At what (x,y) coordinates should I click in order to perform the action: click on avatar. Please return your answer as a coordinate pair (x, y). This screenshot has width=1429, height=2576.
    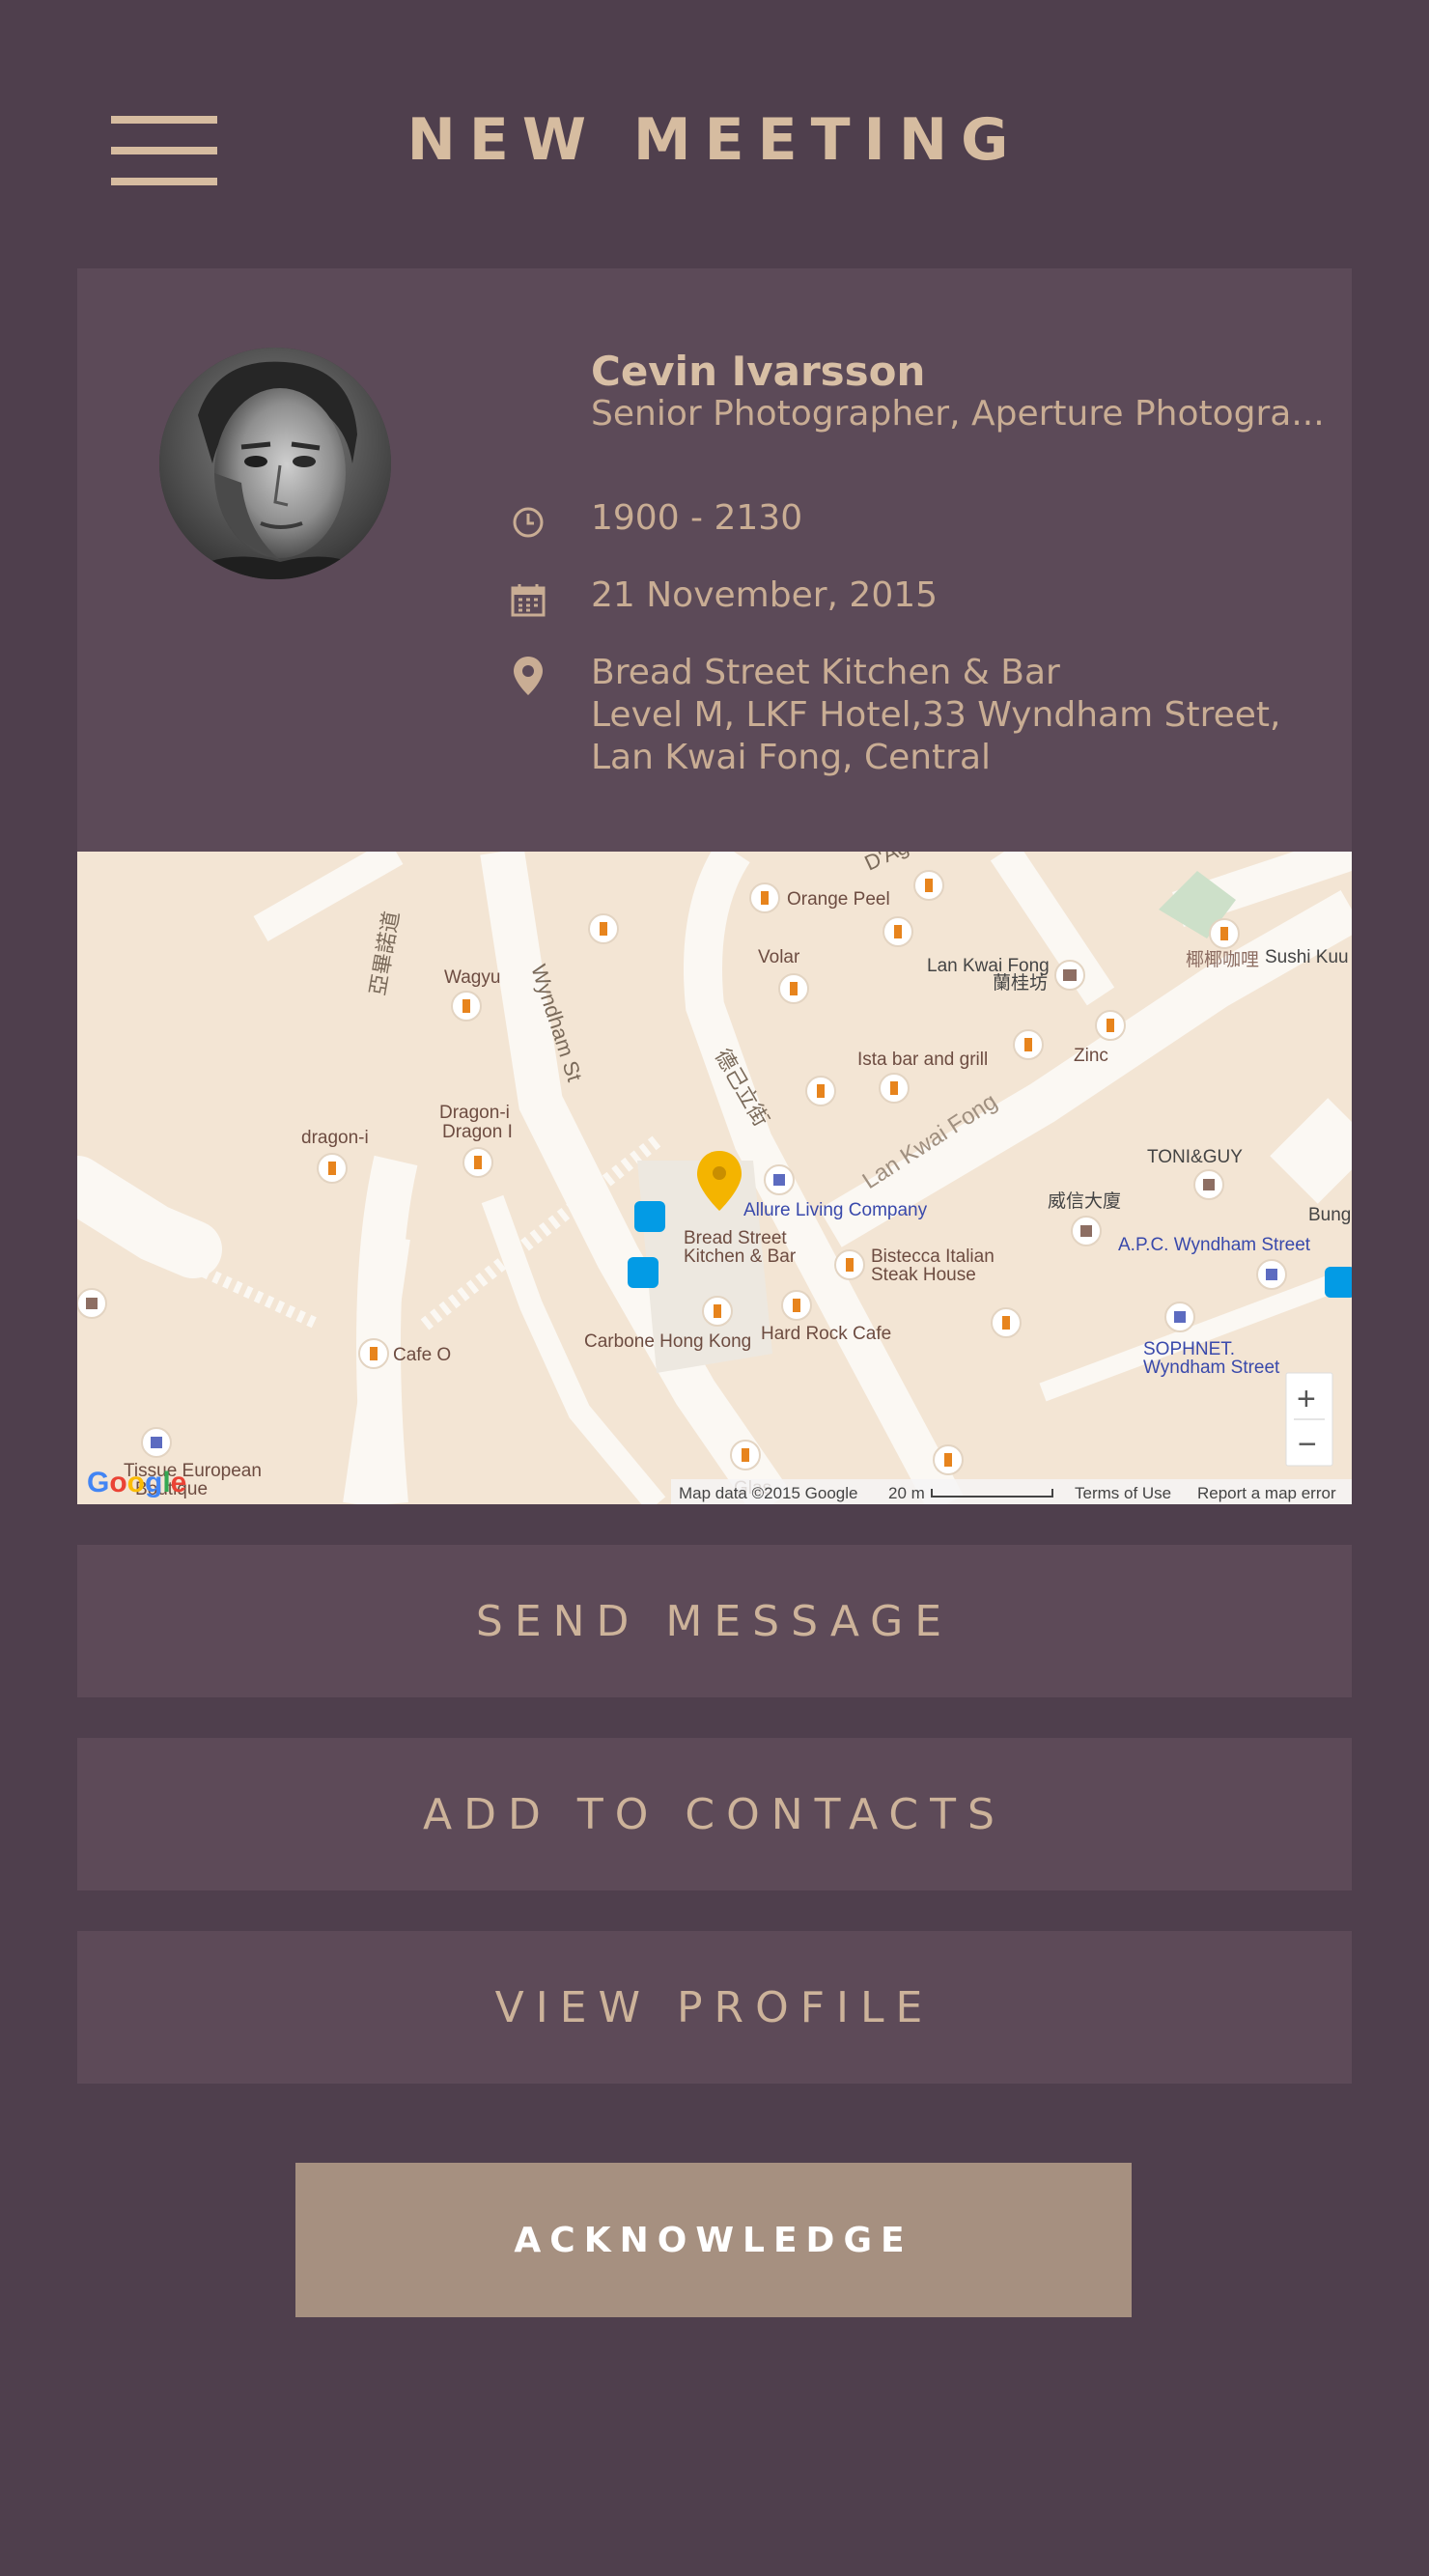
    Looking at the image, I should click on (275, 464).